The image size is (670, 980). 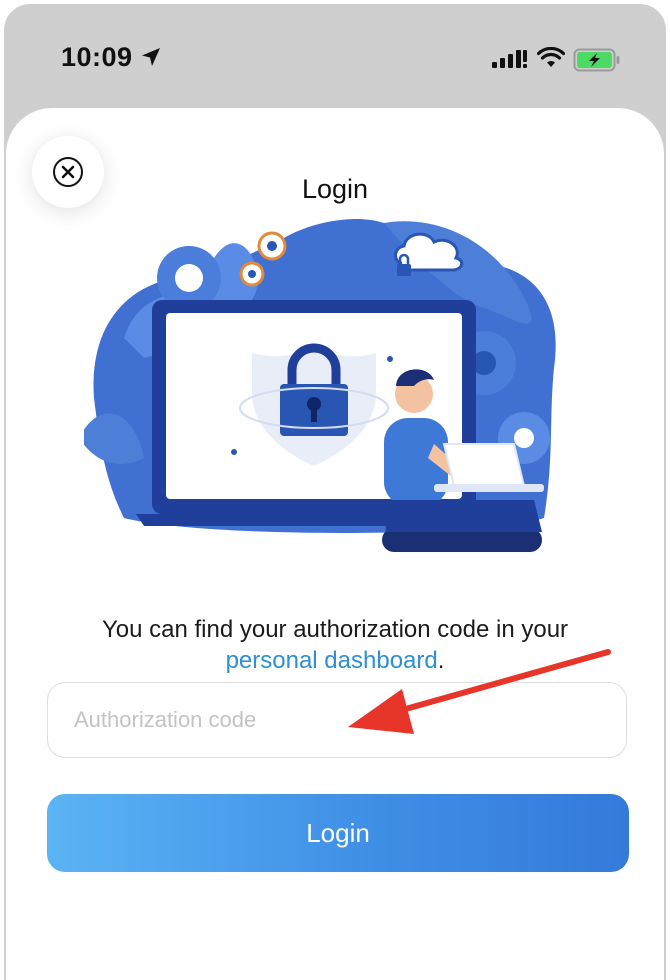 What do you see at coordinates (335, 56) in the screenshot?
I see `status-bar: 10:09` at bounding box center [335, 56].